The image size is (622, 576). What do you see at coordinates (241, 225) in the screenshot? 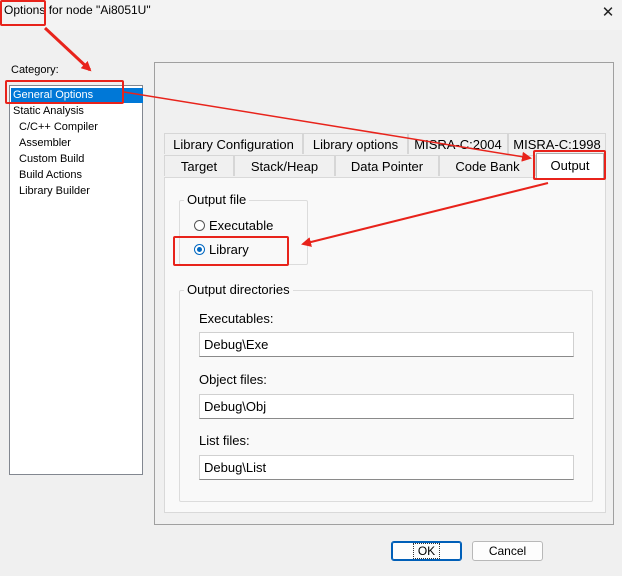
I see `radio-executable-label: Executable` at bounding box center [241, 225].